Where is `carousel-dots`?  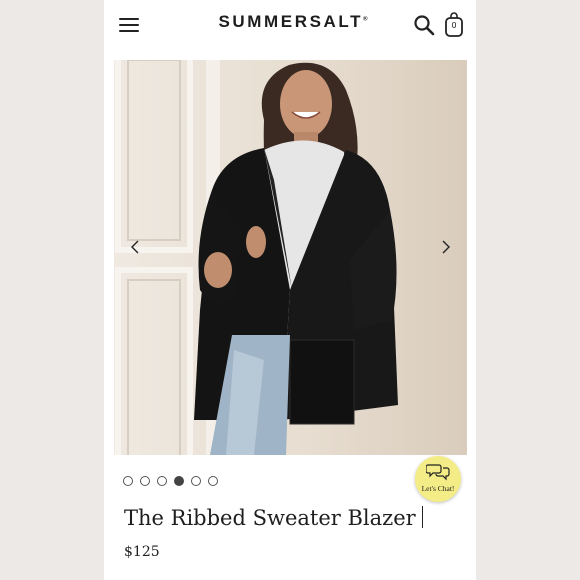
carousel-dots is located at coordinates (170, 481).